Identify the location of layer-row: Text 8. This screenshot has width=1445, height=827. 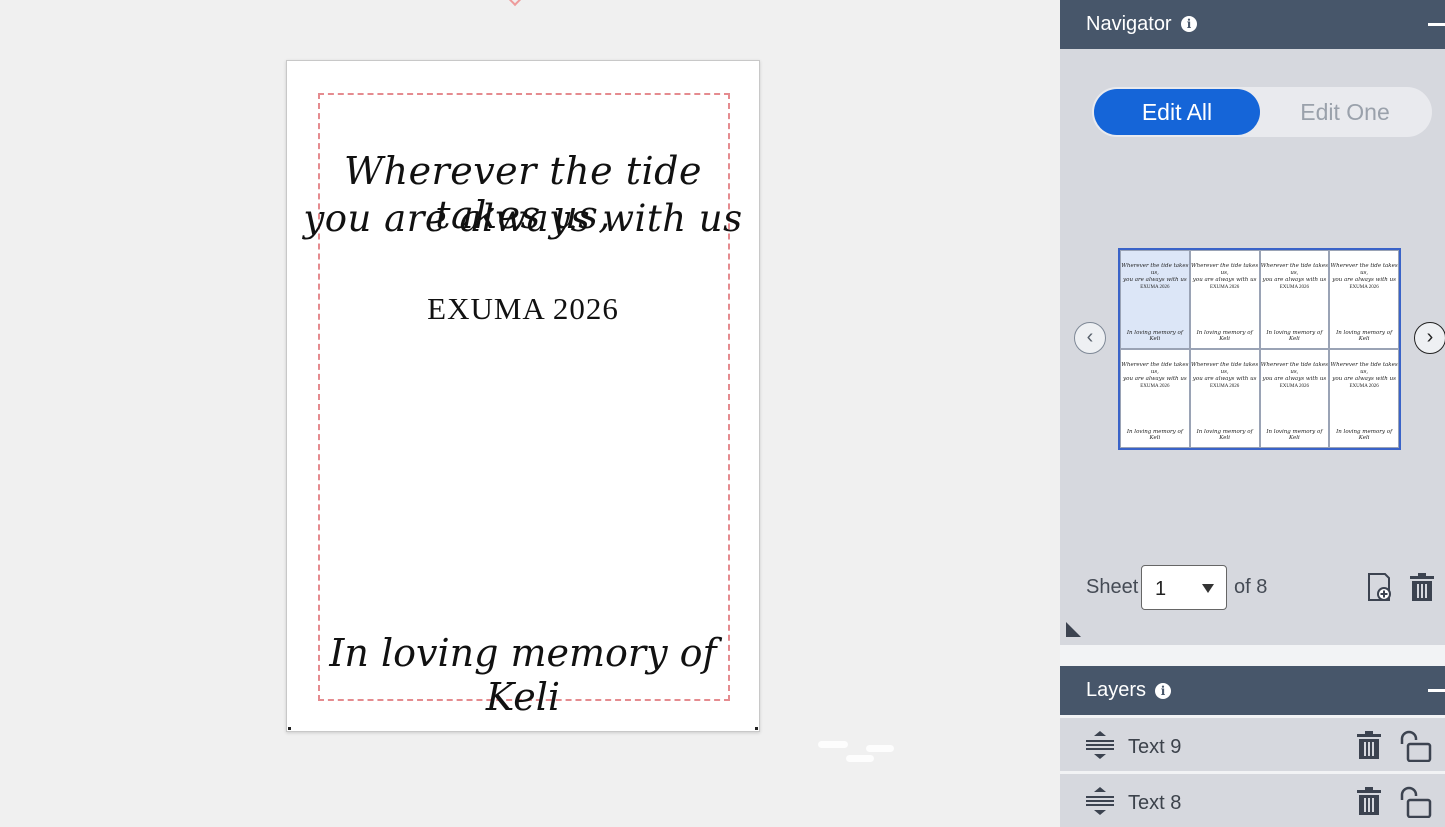
(1252, 800).